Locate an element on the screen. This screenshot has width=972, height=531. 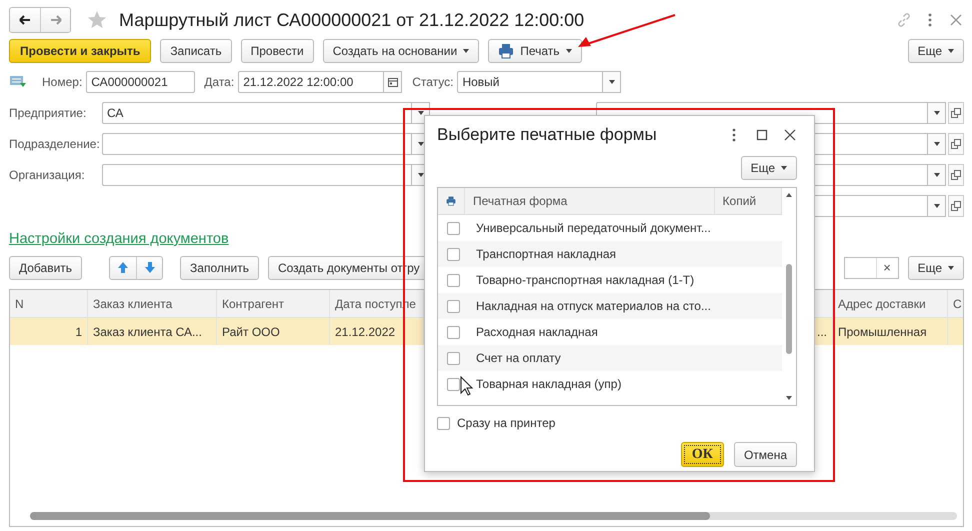
field-label: Статус: is located at coordinates (433, 81).